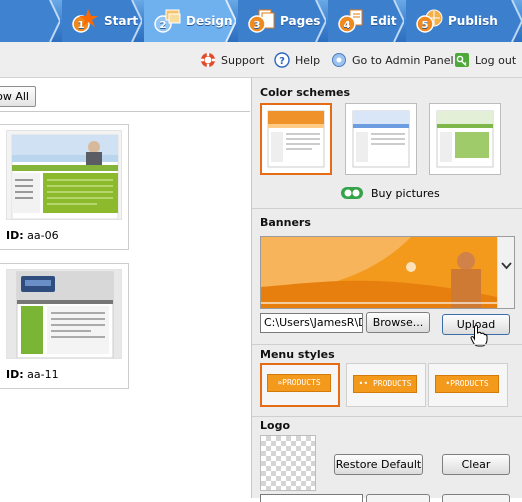 The image size is (522, 502). I want to click on logo-file-input, so click(311, 498).